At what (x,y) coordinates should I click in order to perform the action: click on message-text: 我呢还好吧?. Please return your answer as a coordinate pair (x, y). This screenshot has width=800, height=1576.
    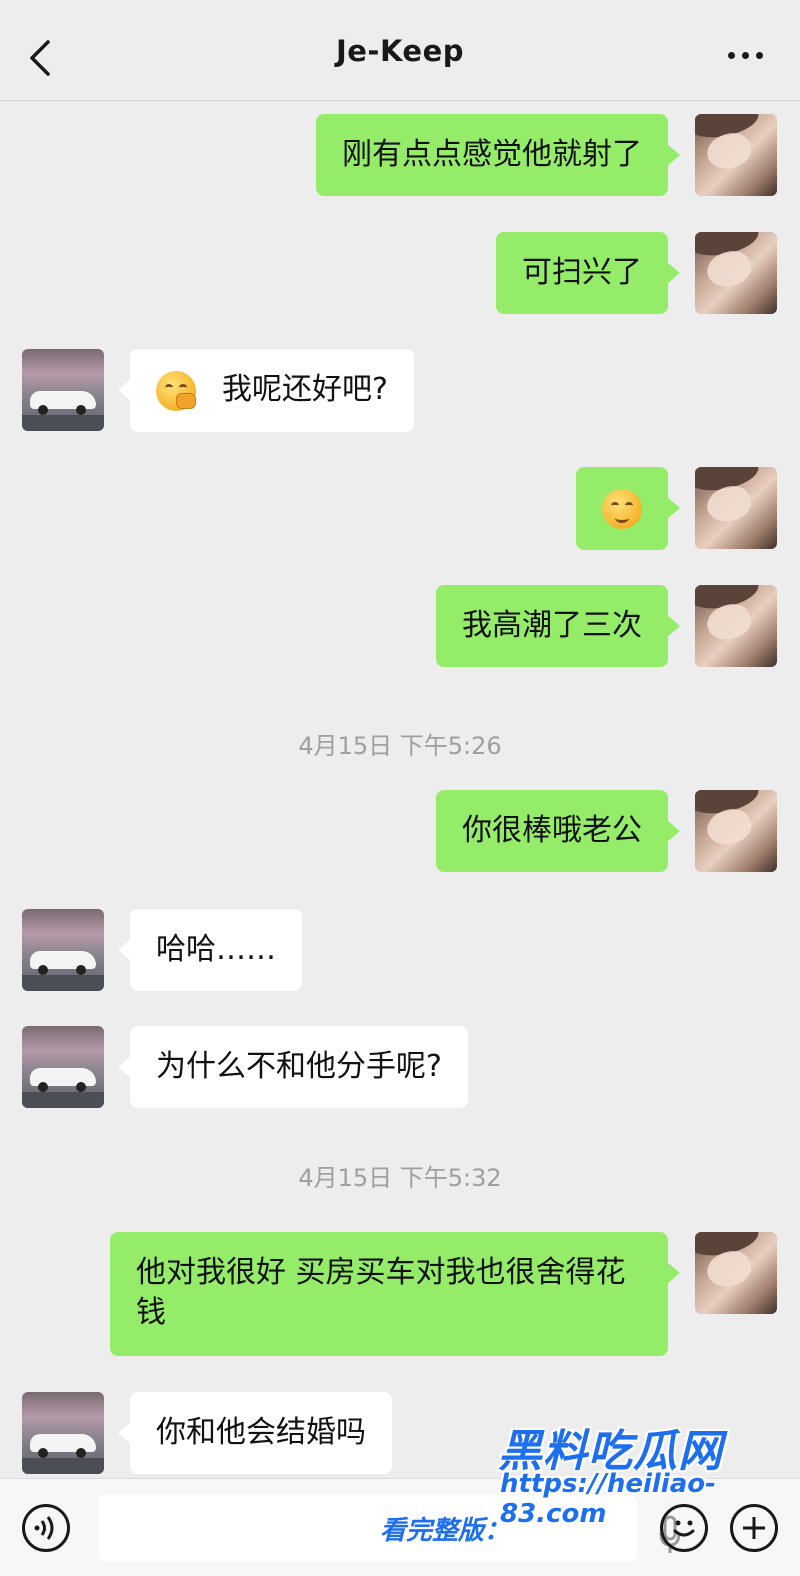
    Looking at the image, I should click on (305, 389).